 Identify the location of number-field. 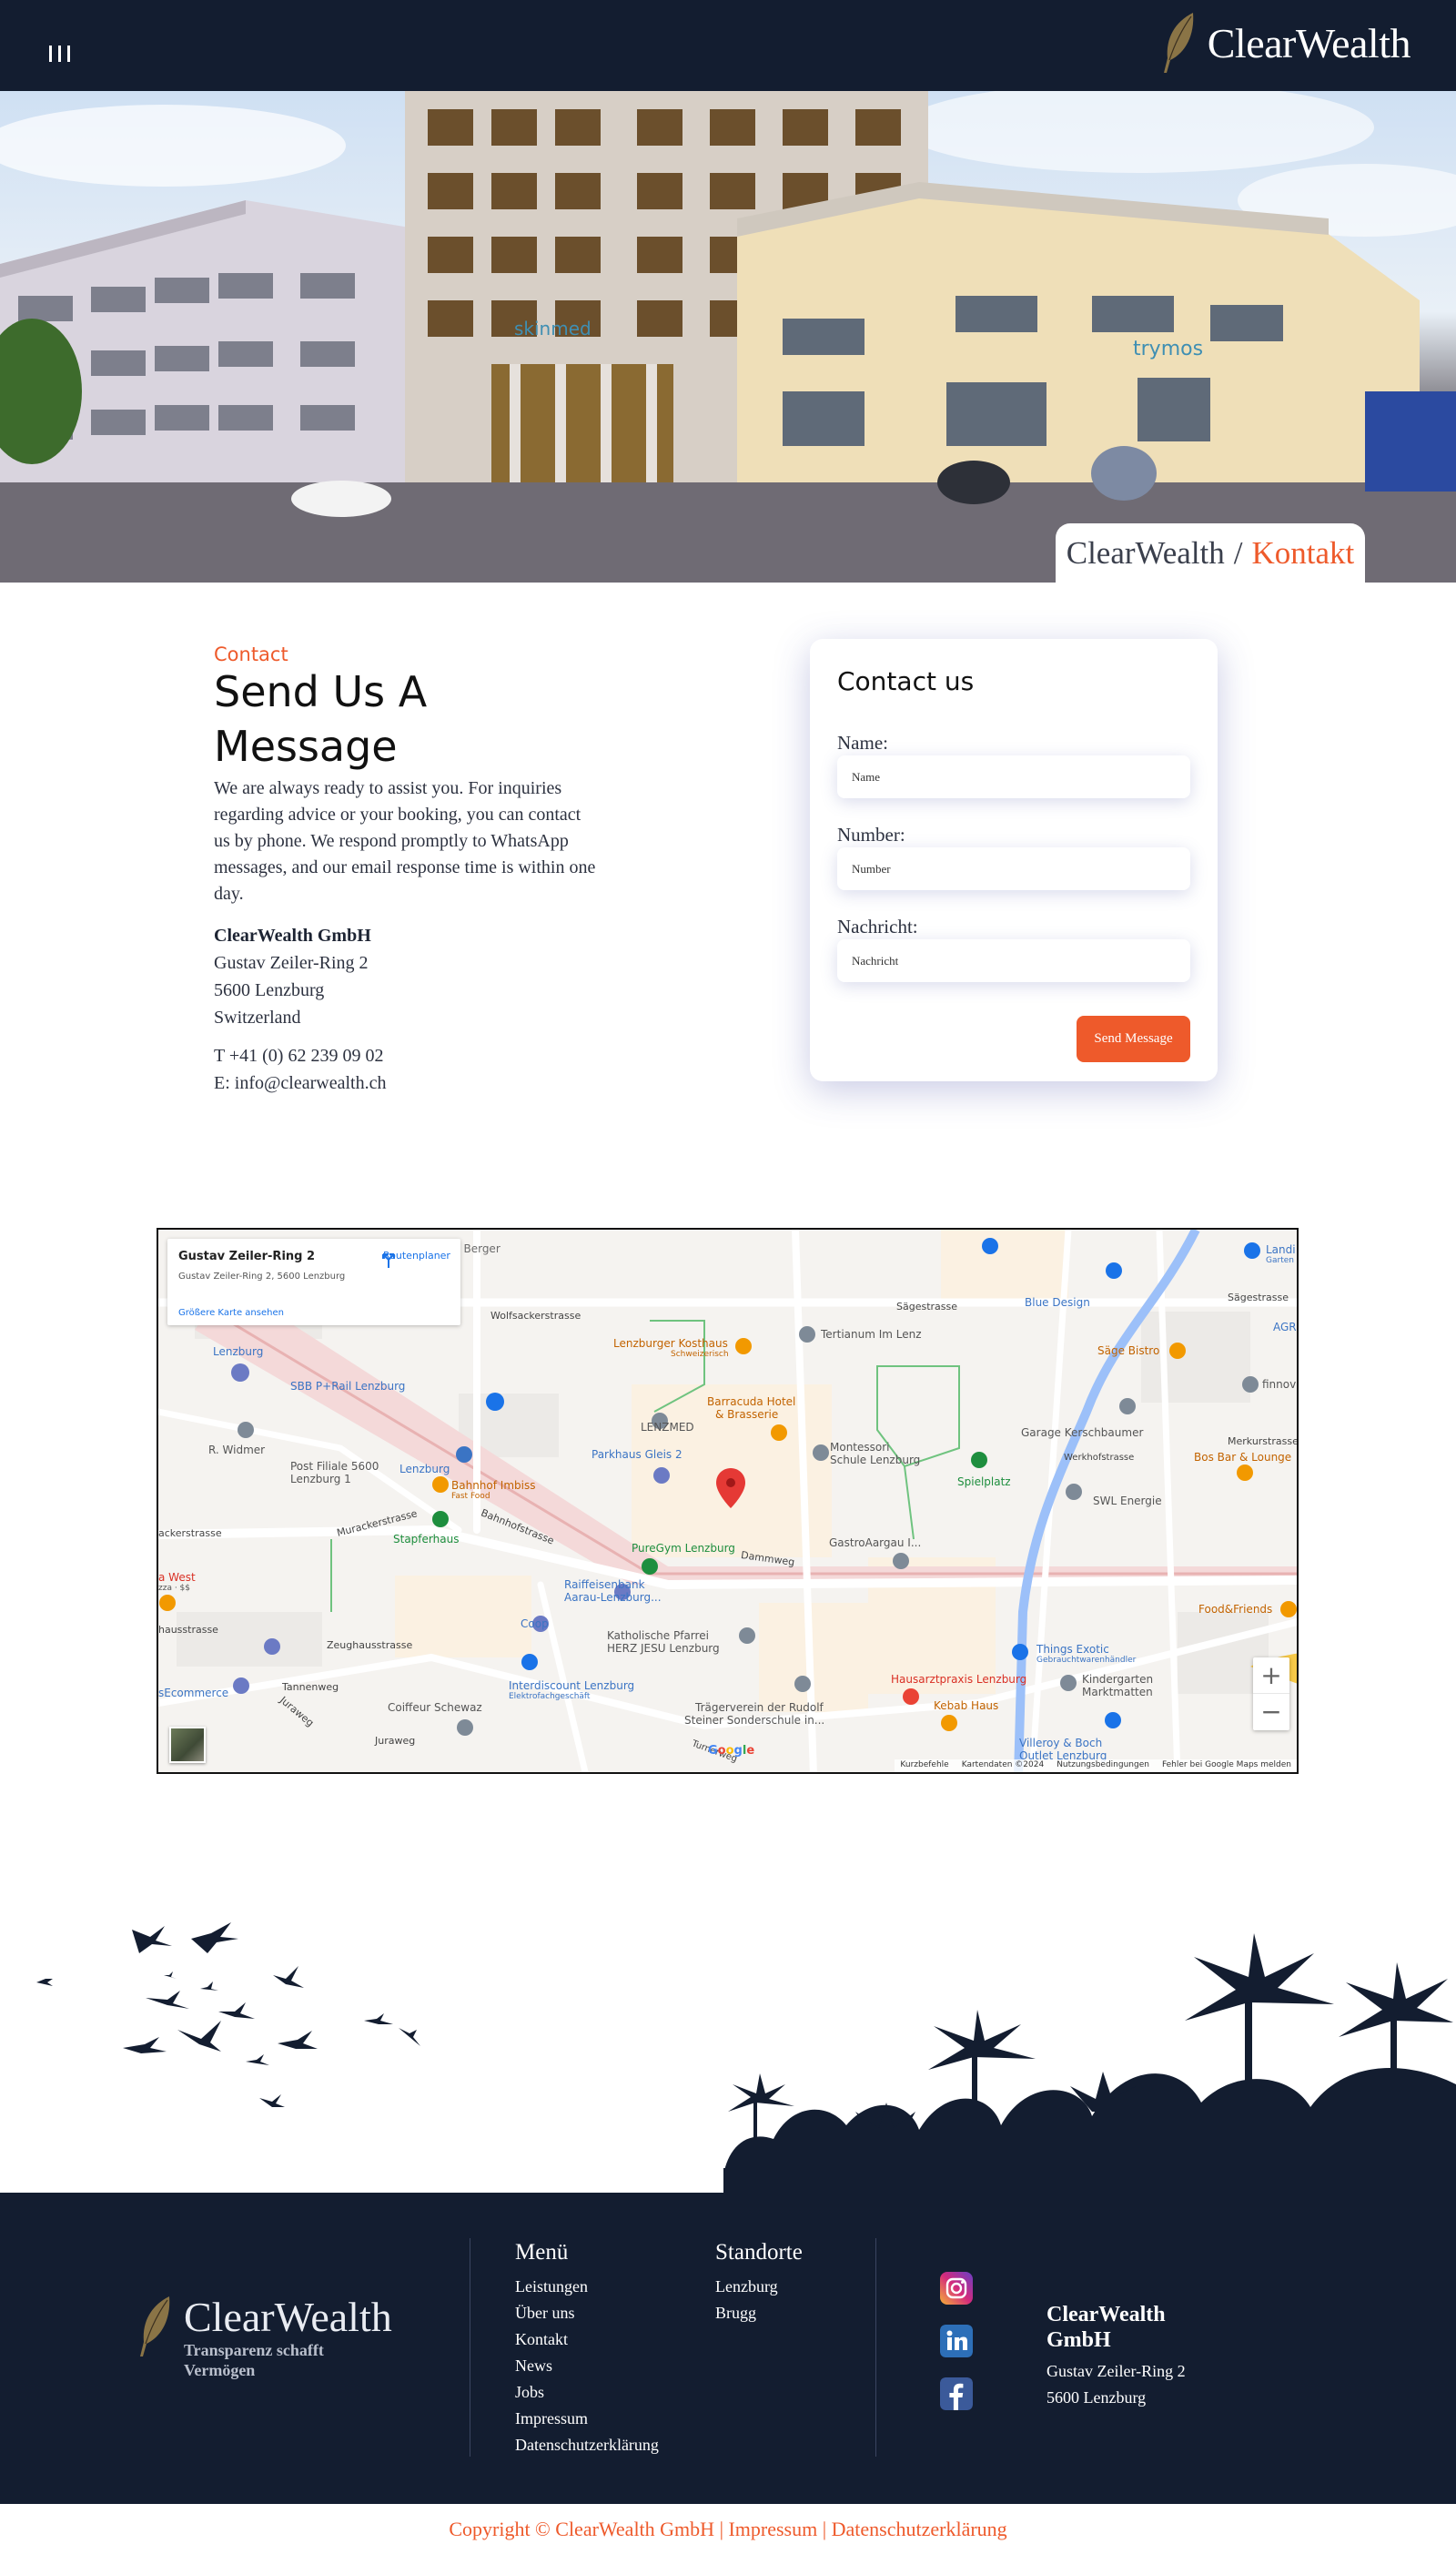
(1014, 869).